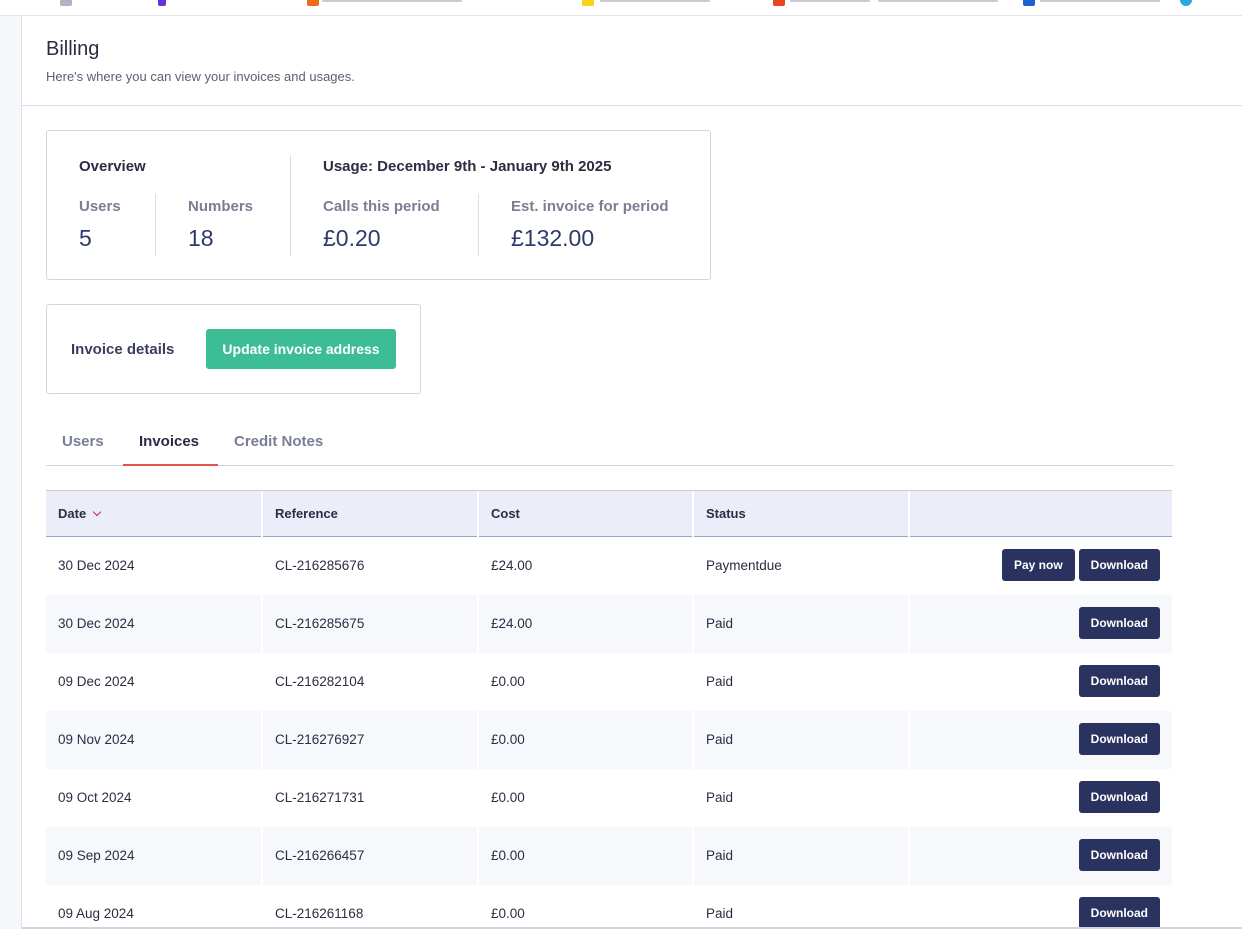 This screenshot has height=929, width=1242. I want to click on date-cell: 09 Nov 2024, so click(96, 739).